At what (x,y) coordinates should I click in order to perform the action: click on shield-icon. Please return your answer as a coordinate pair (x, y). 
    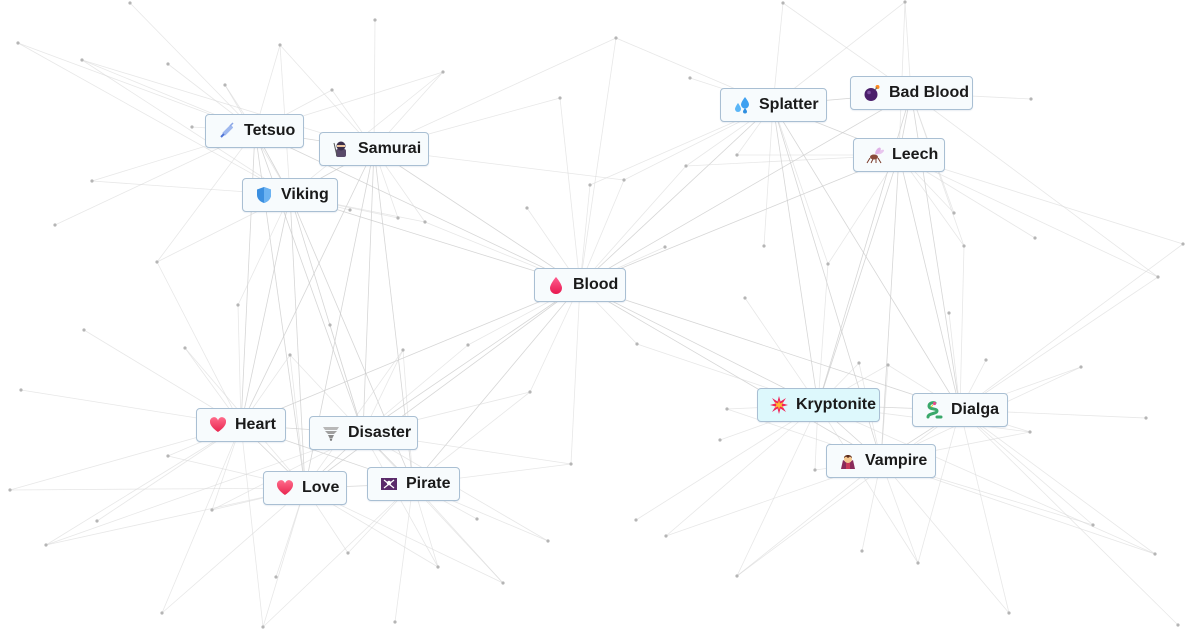
    Looking at the image, I should click on (264, 195).